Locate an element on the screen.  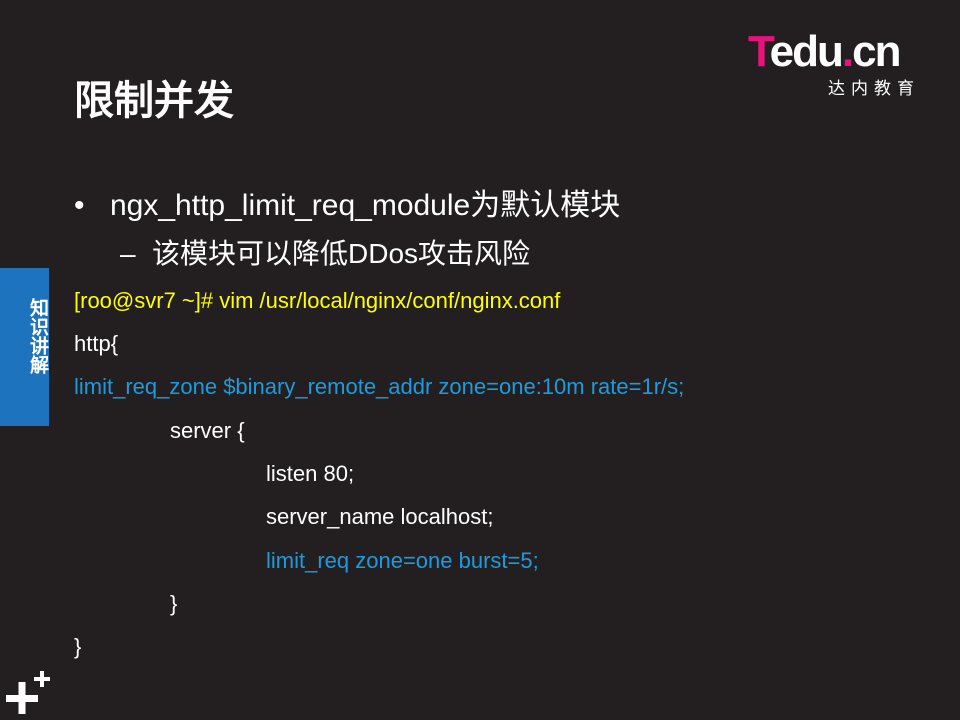
code-line-listen: listen 80; is located at coordinates (310, 473).